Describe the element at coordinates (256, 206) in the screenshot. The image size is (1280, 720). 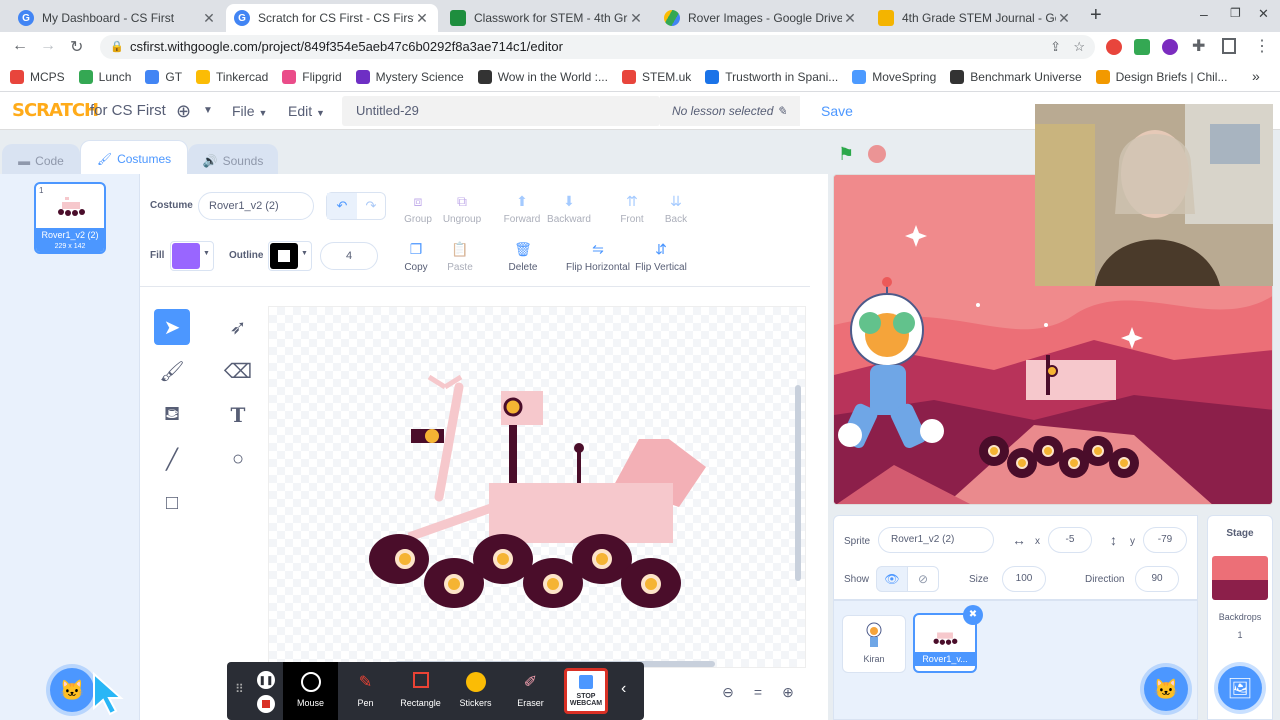
I see `costume-name-input: Rover1_v2 (2)` at that location.